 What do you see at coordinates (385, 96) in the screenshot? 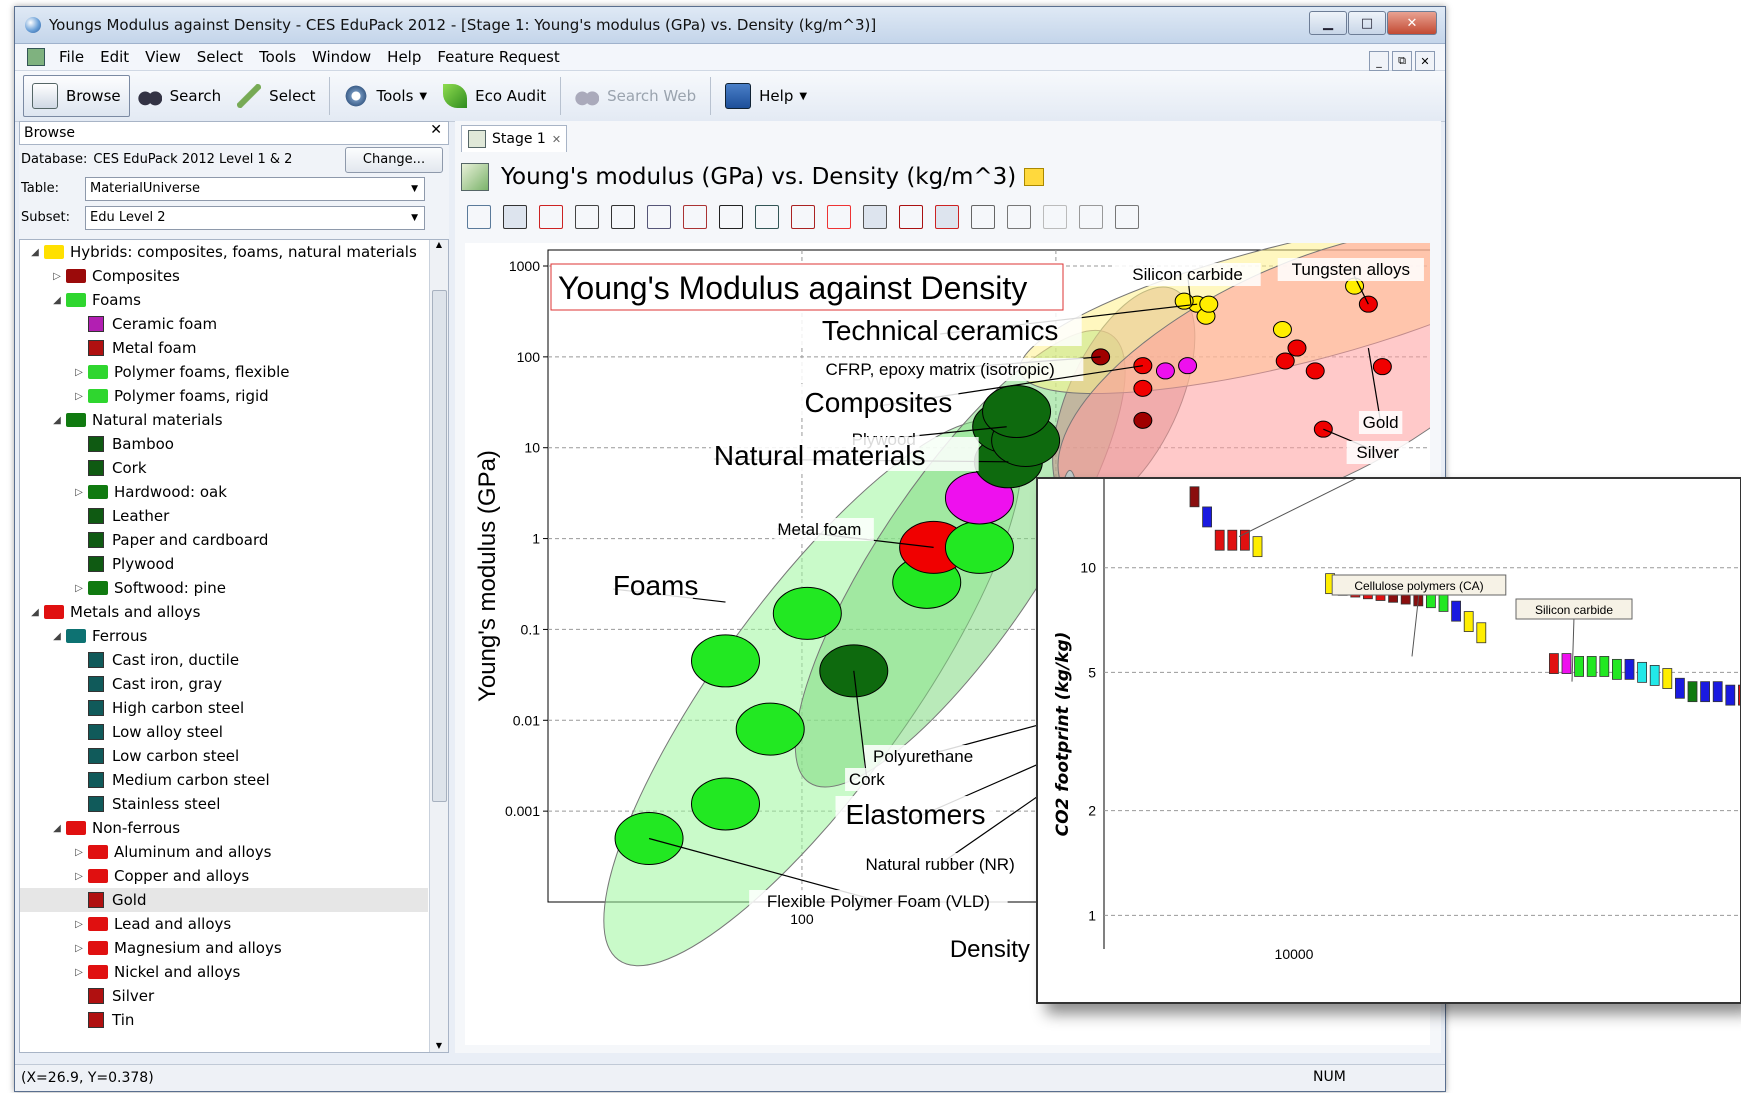
I see `tools-button: Tools ▼` at bounding box center [385, 96].